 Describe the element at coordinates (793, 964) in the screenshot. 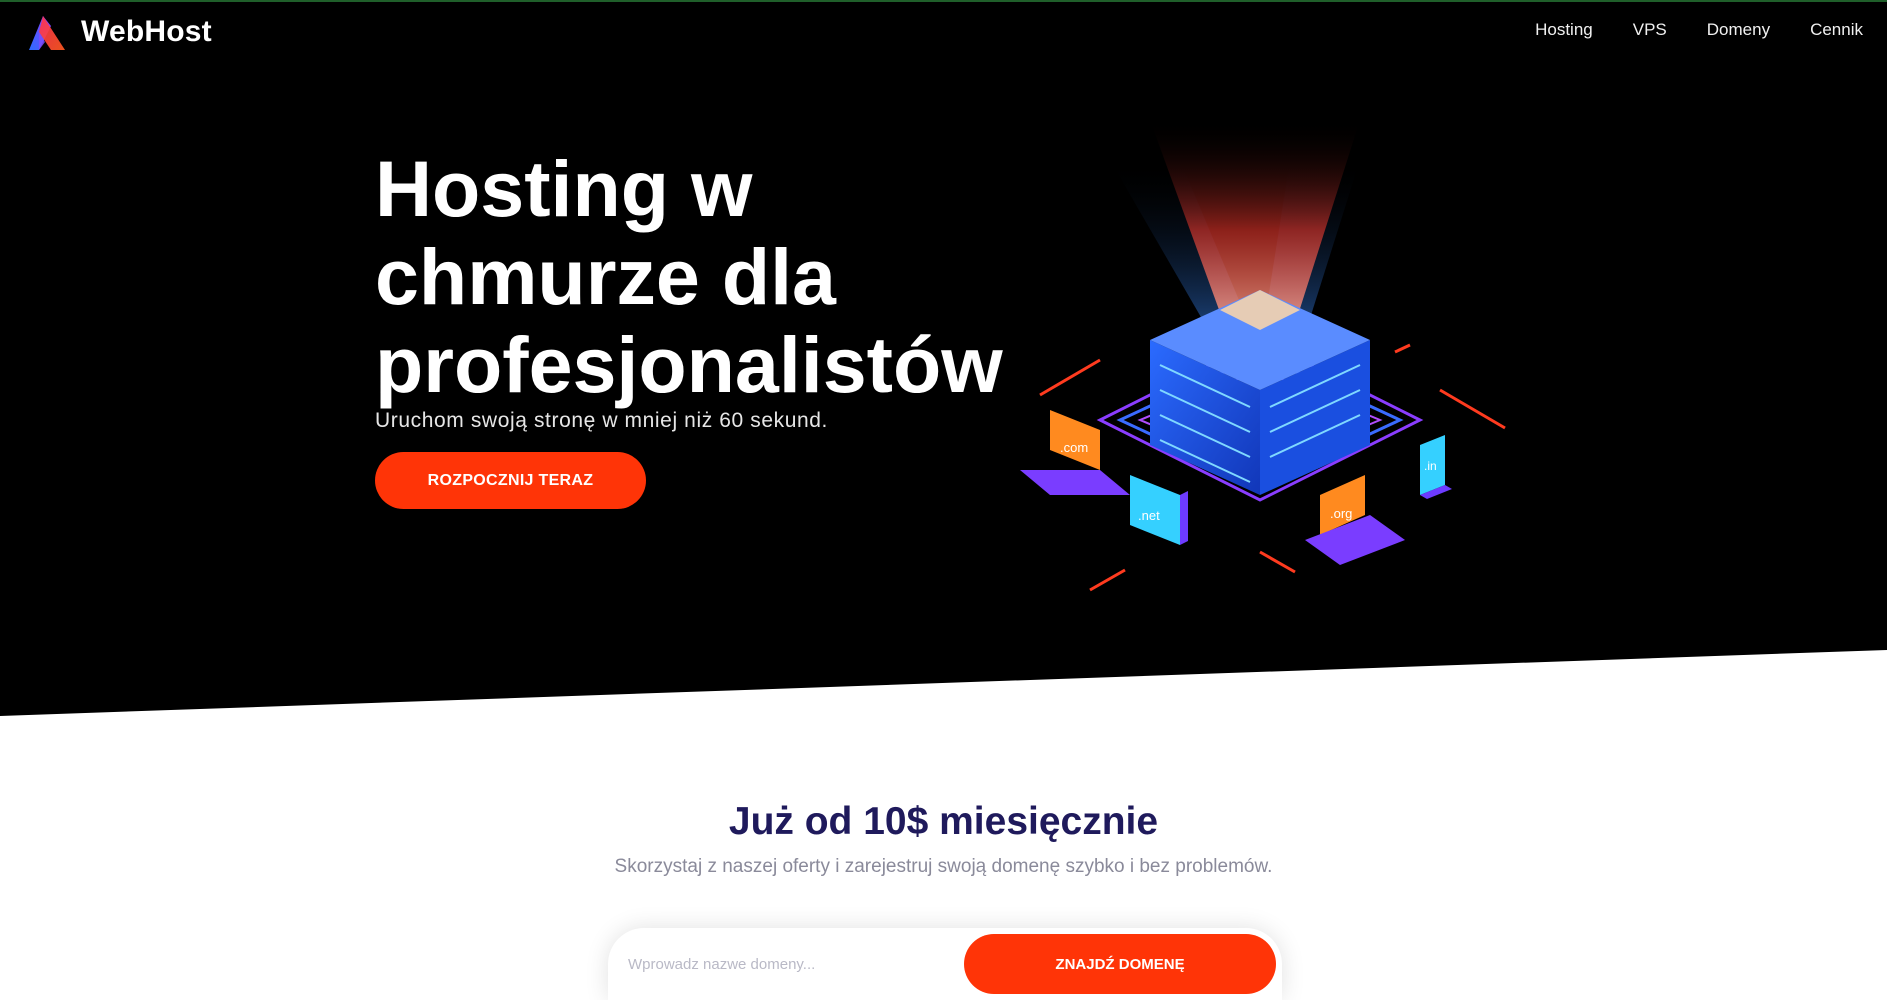

I see `domain-search-input` at that location.